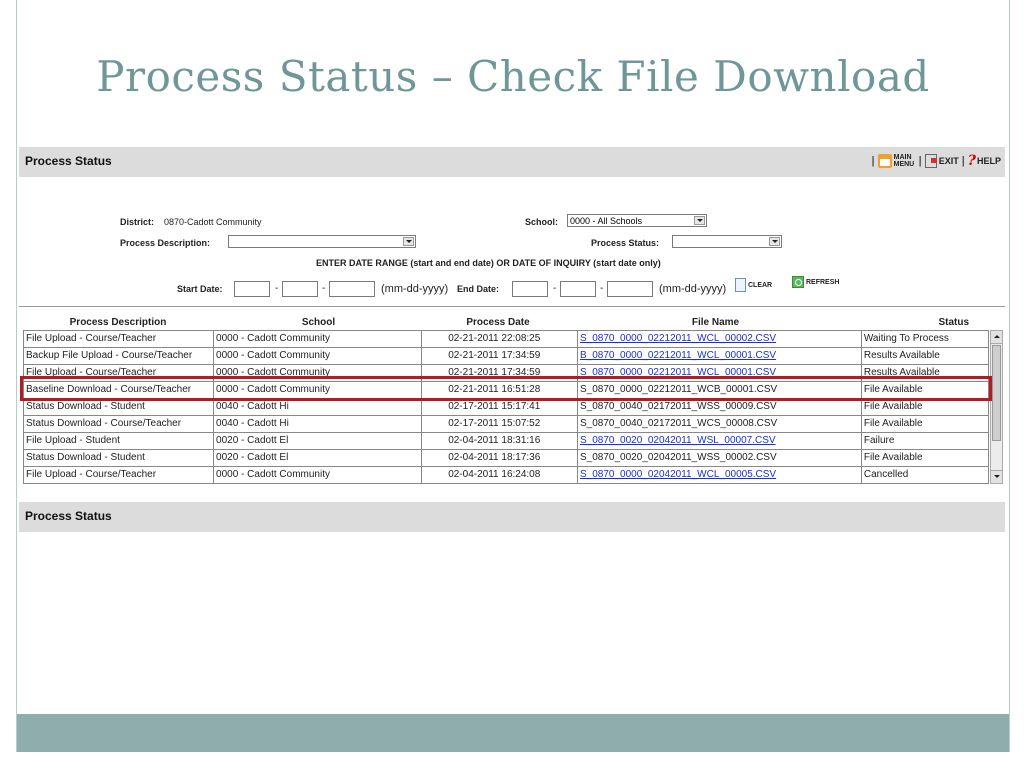 The height and width of the screenshot is (768, 1024). Describe the element at coordinates (925, 339) in the screenshot. I see `status-cell: Waiting To Process` at that location.